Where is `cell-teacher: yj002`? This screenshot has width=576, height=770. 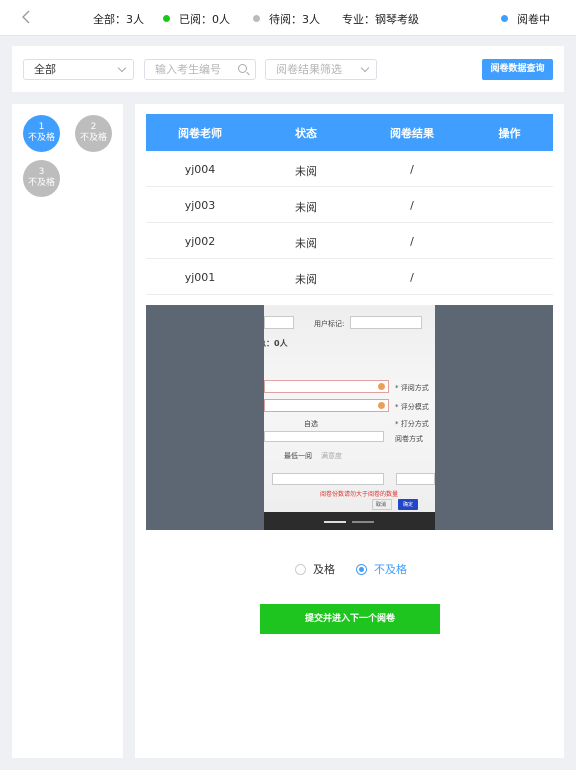
cell-teacher: yj002 is located at coordinates (200, 241).